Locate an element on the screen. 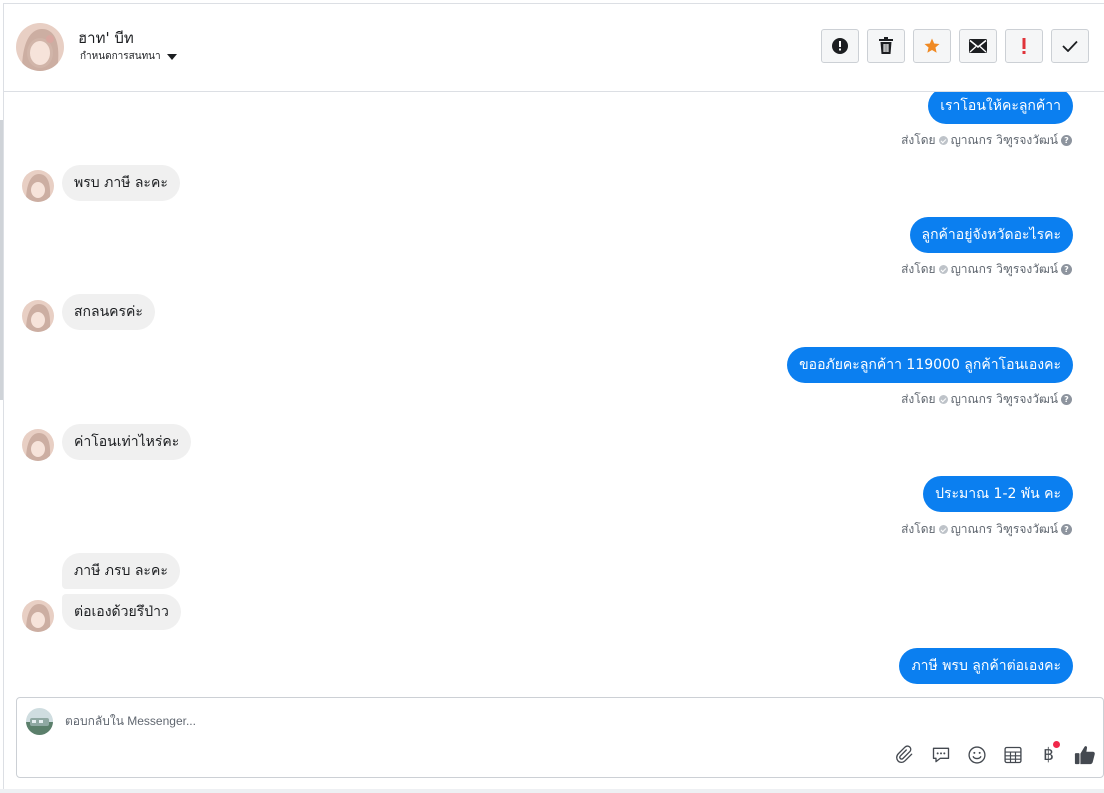 The height and width of the screenshot is (793, 1104). check-icon is located at coordinates (1070, 46).